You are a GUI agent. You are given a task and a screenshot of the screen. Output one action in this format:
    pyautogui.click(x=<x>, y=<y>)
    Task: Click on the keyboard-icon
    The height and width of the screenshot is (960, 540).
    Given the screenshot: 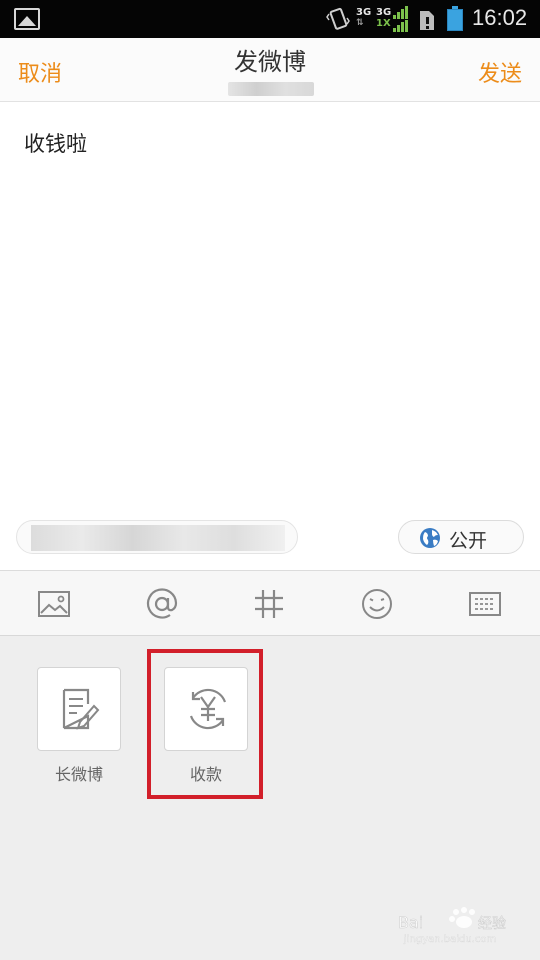 What is the action you would take?
    pyautogui.click(x=485, y=604)
    